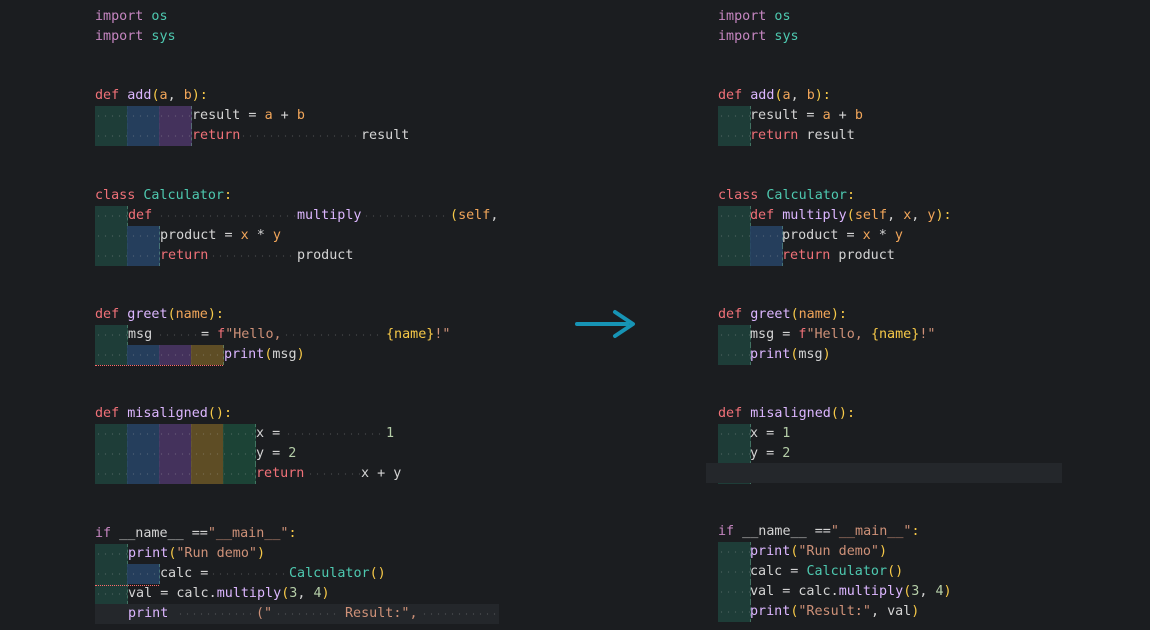  What do you see at coordinates (140, 334) in the screenshot?
I see `code-line: msg` at bounding box center [140, 334].